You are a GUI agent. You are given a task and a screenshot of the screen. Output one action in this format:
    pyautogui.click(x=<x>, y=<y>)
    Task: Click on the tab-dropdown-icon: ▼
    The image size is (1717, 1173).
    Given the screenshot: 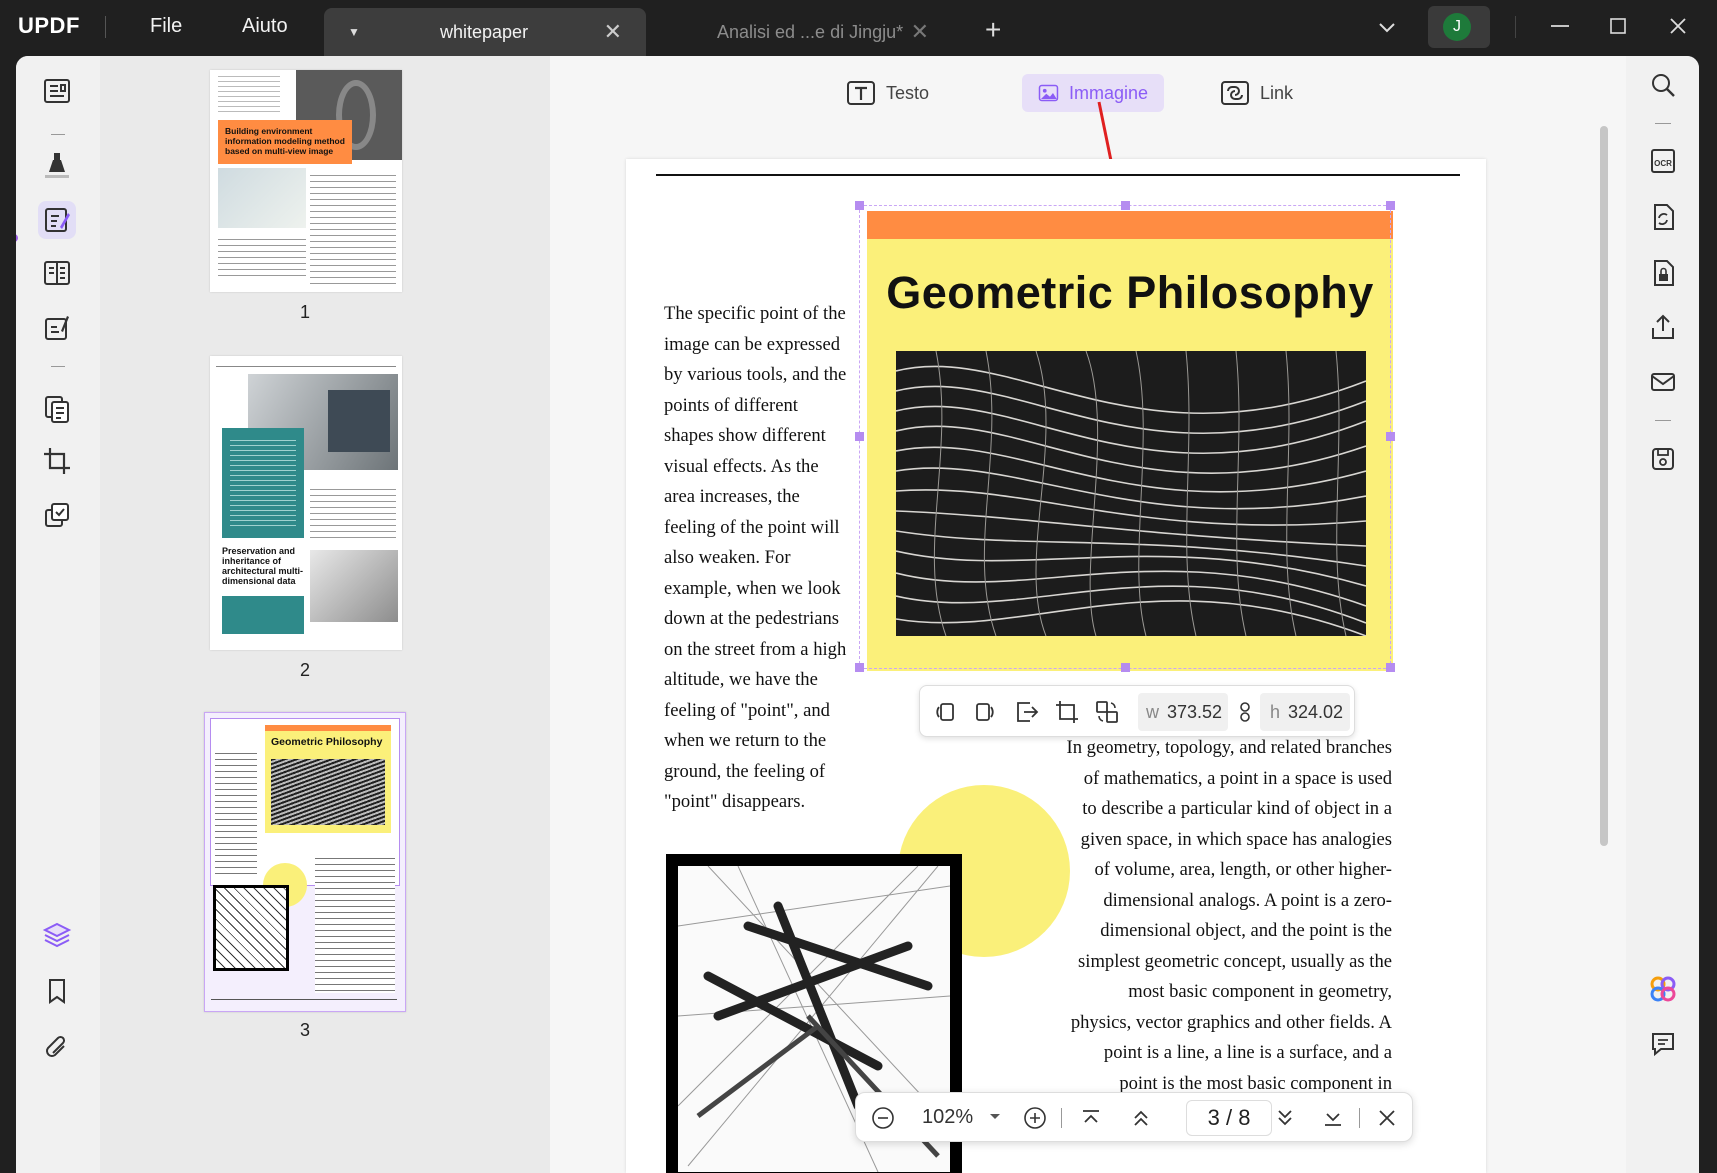 What is the action you would take?
    pyautogui.click(x=354, y=32)
    